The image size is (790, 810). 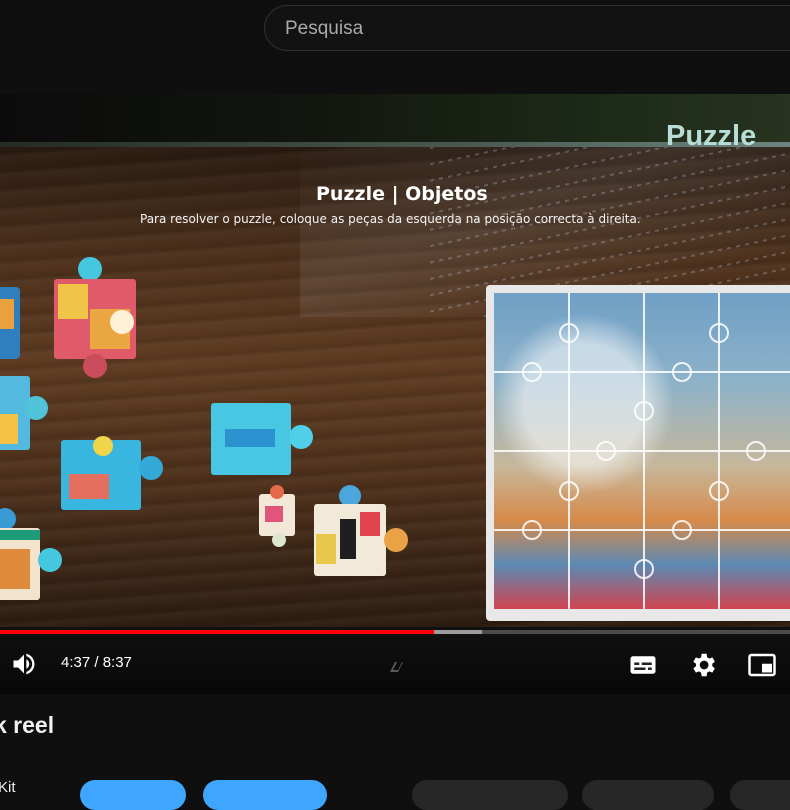 I want to click on subtitles-icon, so click(x=643, y=665).